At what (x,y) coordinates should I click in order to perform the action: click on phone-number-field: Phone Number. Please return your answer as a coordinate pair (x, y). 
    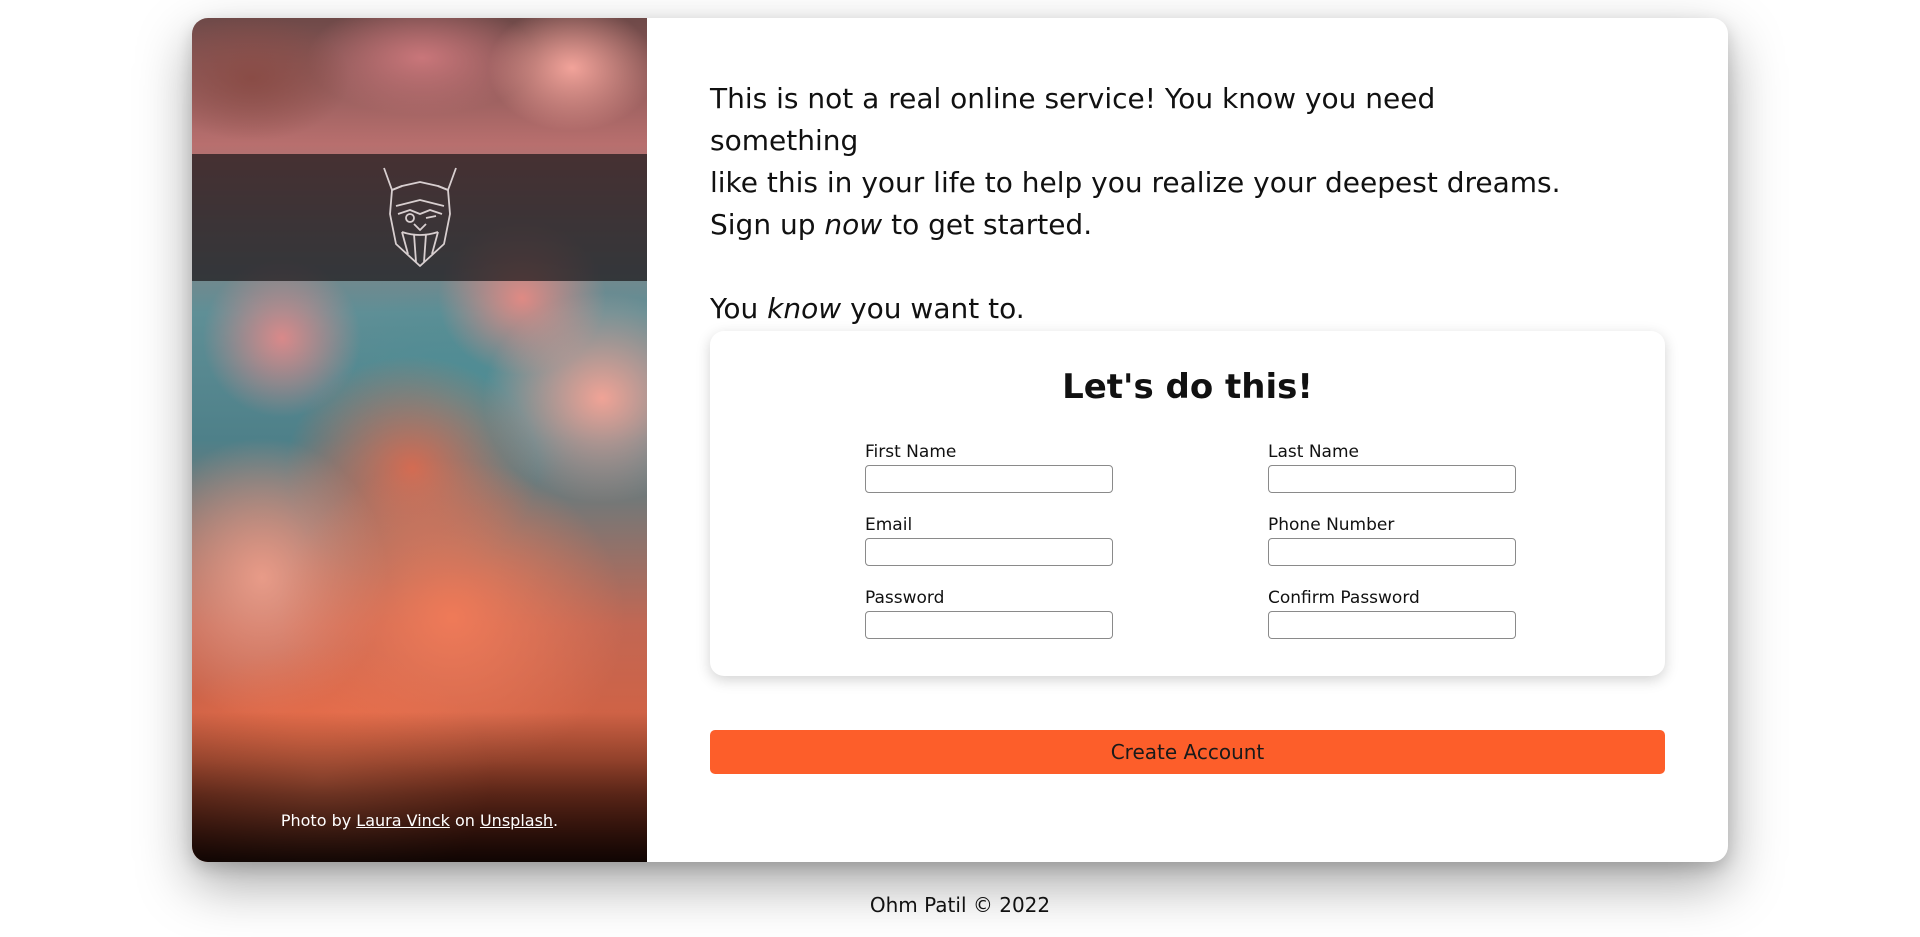
    Looking at the image, I should click on (1392, 540).